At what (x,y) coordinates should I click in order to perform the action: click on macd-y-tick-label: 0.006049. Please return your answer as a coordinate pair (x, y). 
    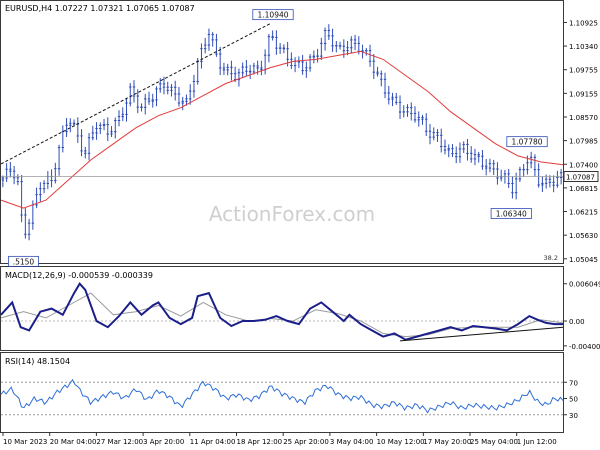
    Looking at the image, I should click on (584, 285).